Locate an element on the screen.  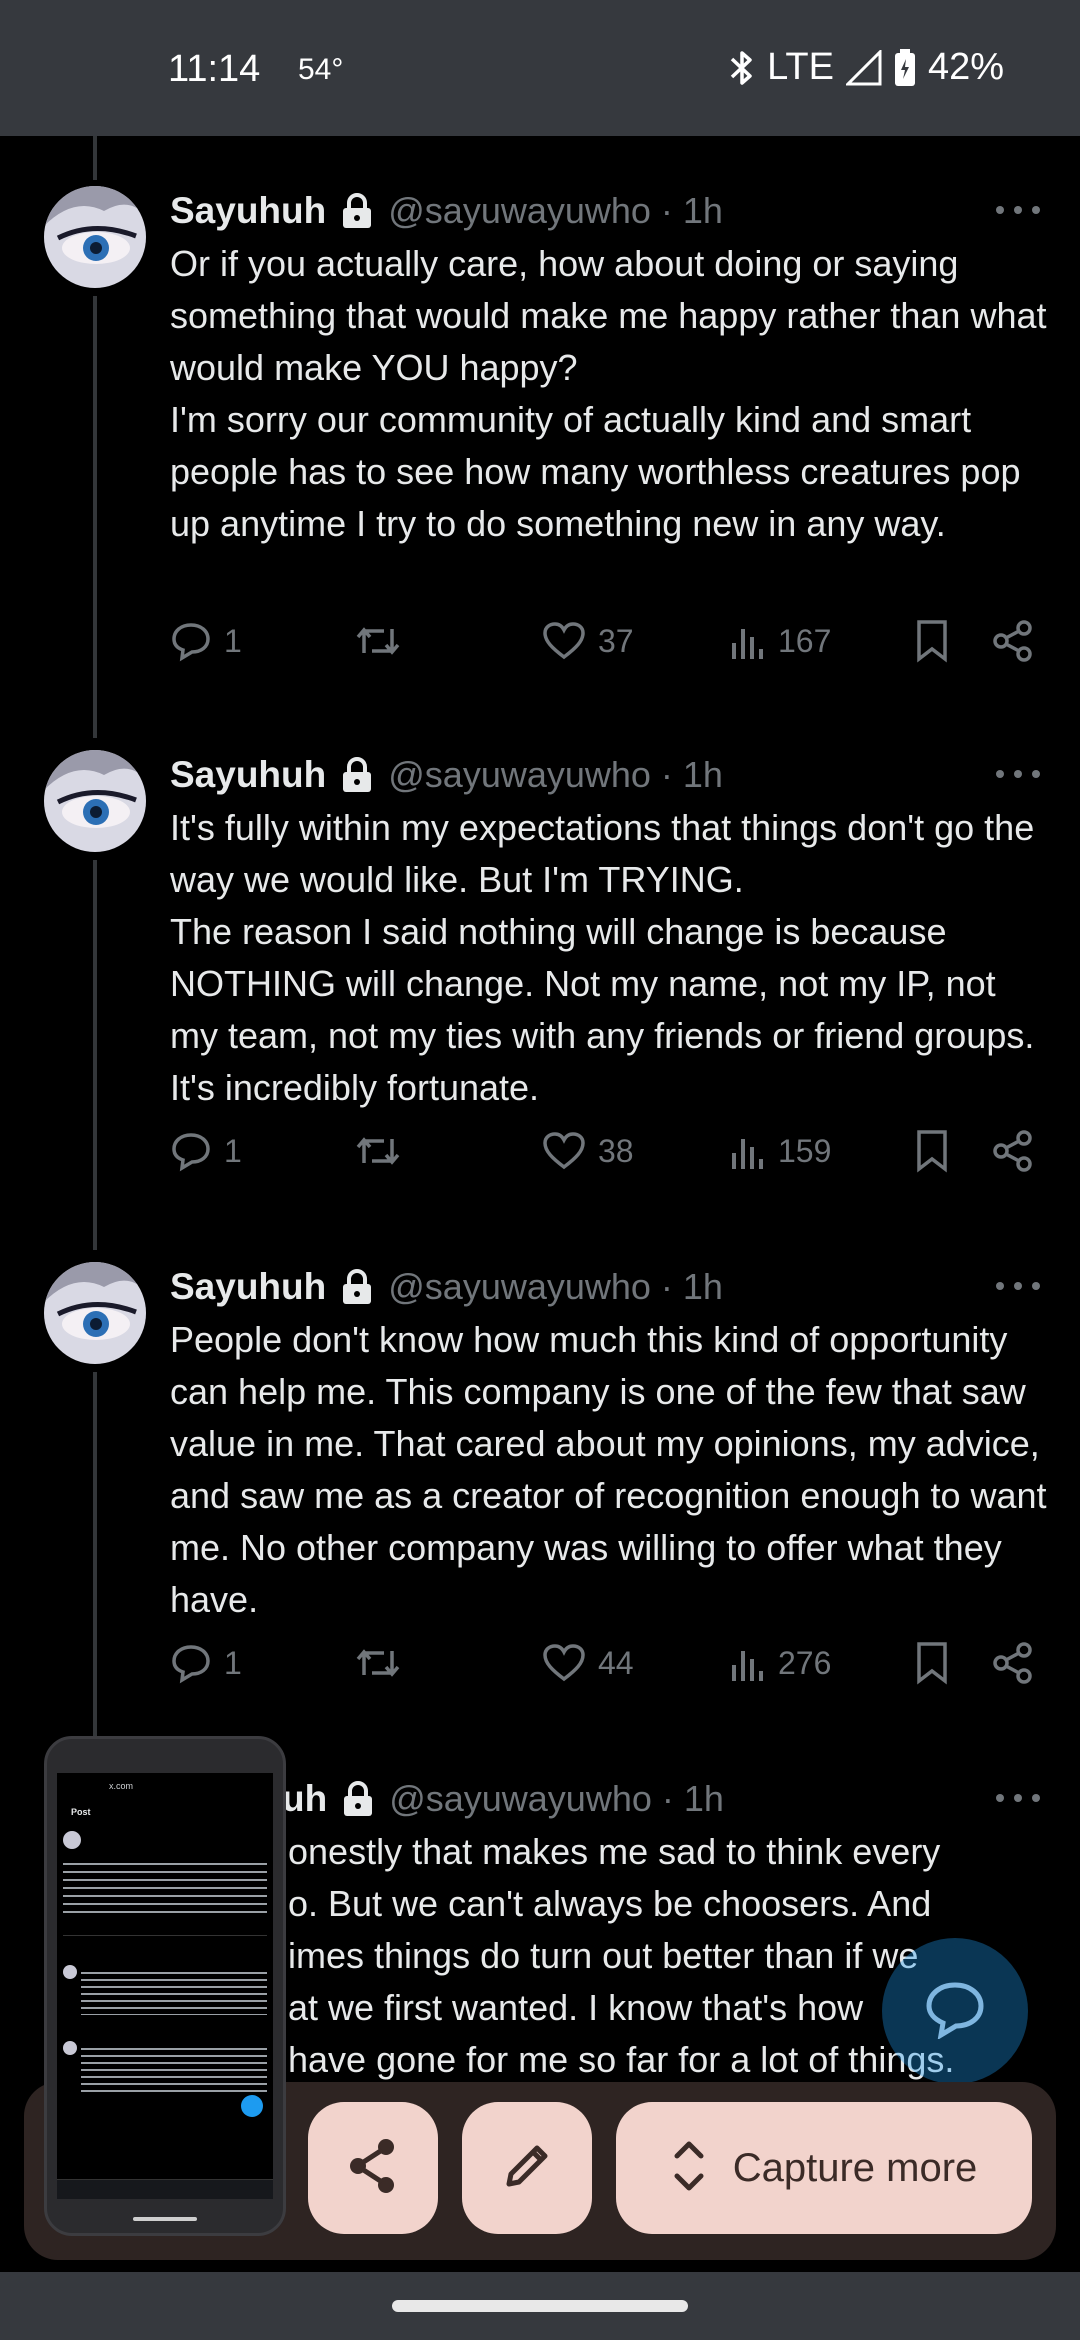
views-button: 167 is located at coordinates (780, 641).